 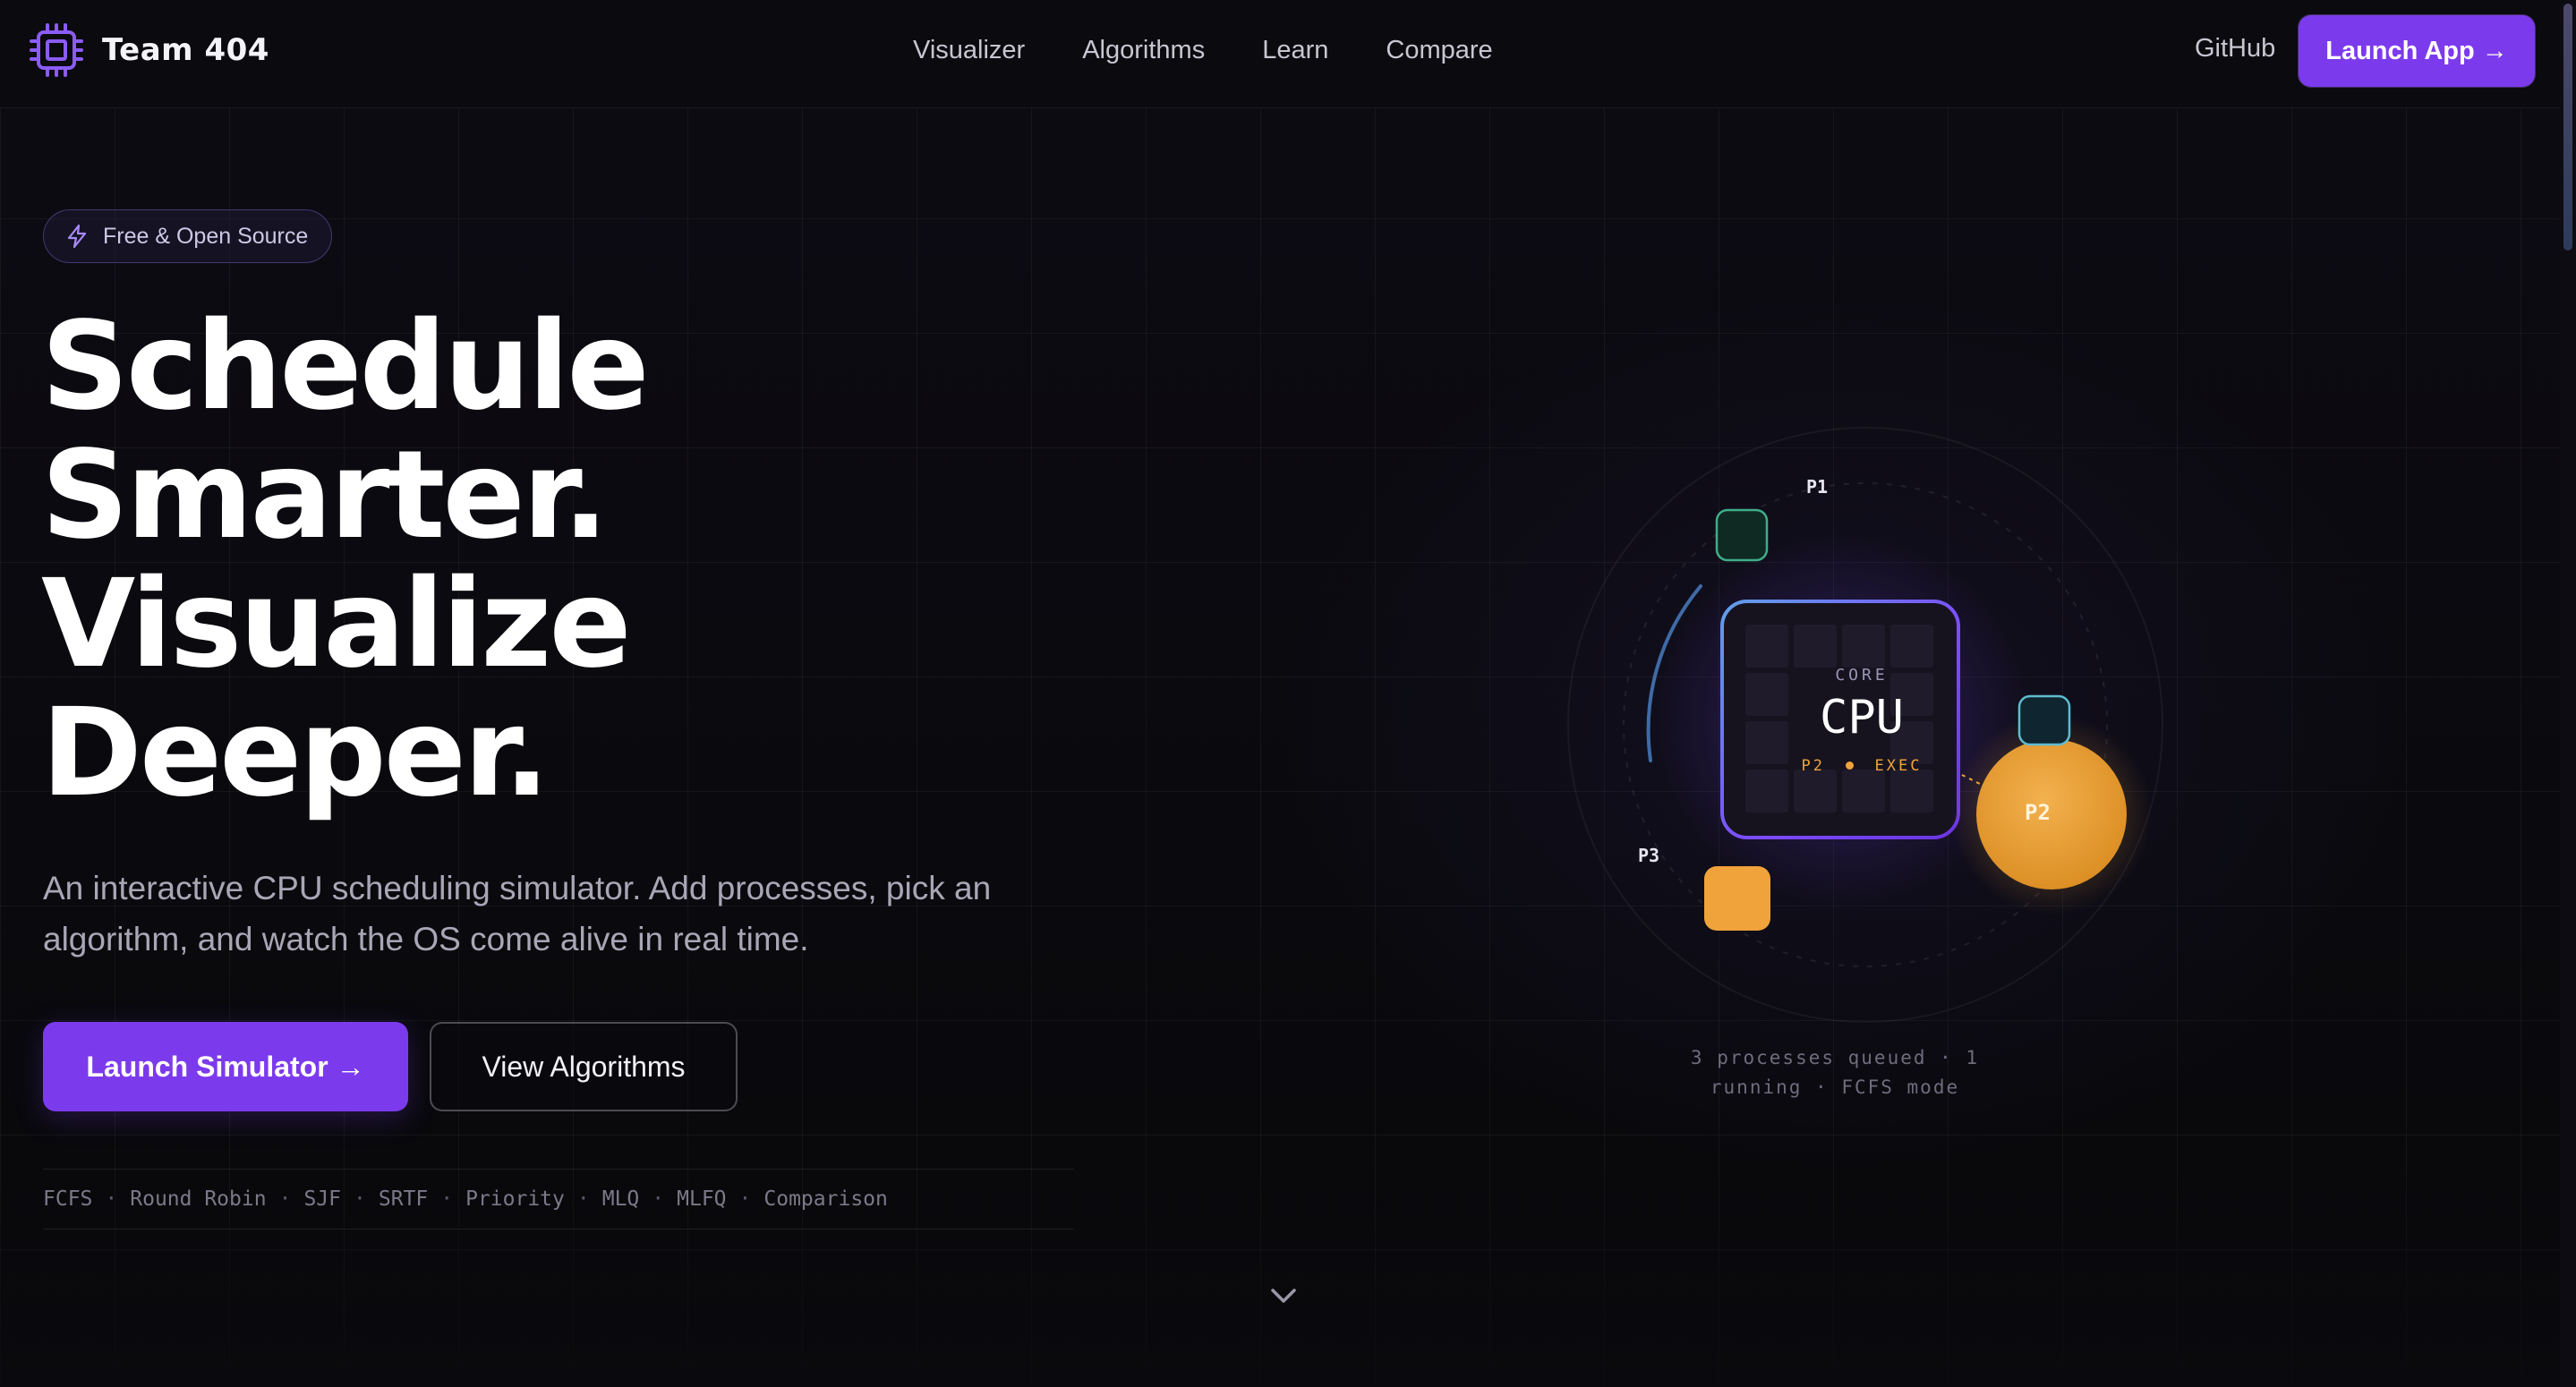 What do you see at coordinates (969, 51) in the screenshot?
I see `nav-link-visualizer: Visualizer` at bounding box center [969, 51].